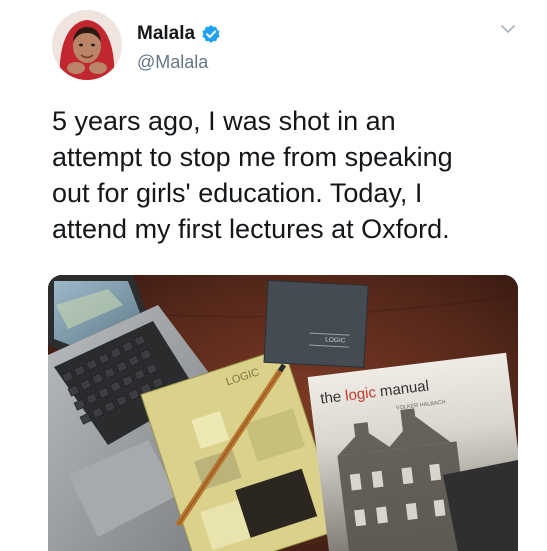  What do you see at coordinates (211, 34) in the screenshot?
I see `verified-badge-icon` at bounding box center [211, 34].